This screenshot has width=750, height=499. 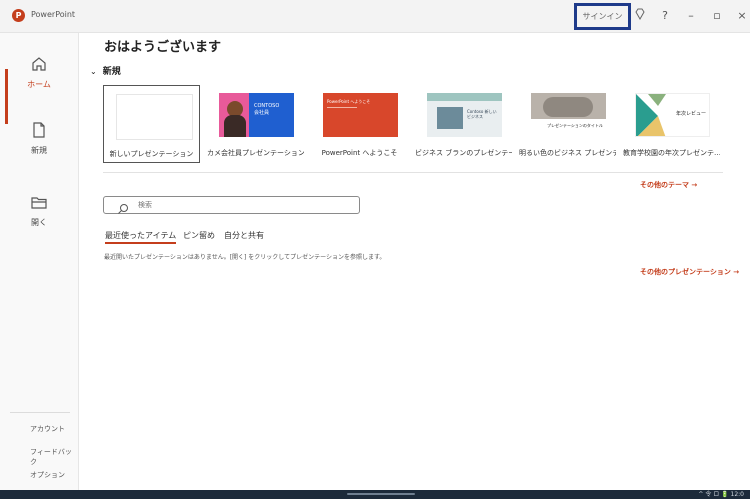 What do you see at coordinates (689, 272) in the screenshot?
I see `more-presentations-link: その他のプレゼンテーション →` at bounding box center [689, 272].